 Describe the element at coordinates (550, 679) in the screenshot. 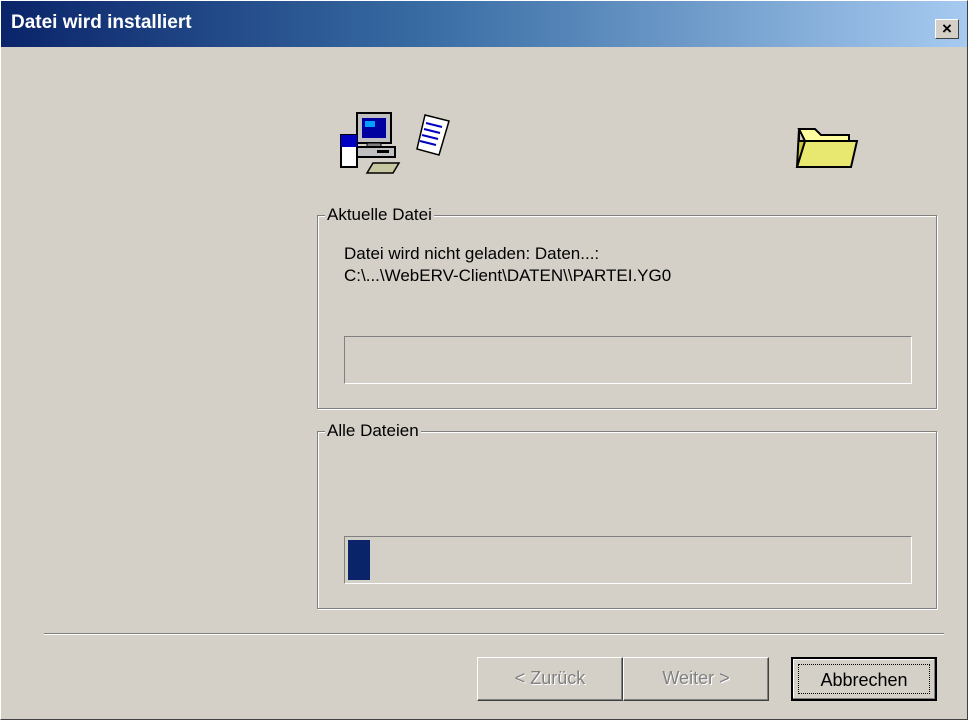

I see `back-button: < Zurück` at that location.